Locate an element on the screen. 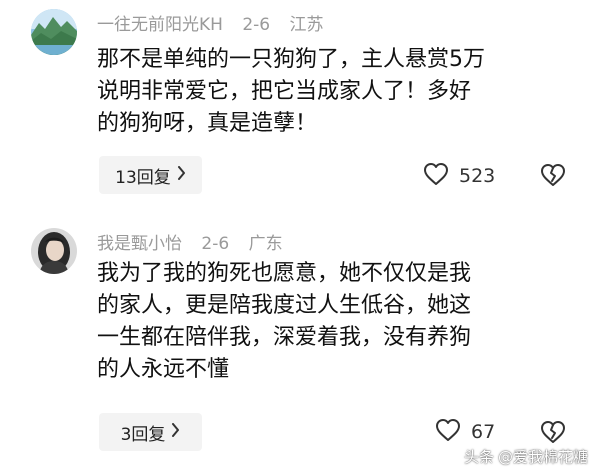 The image size is (600, 475). comment-meta: 我是甄小怡 2-6 广东 is located at coordinates (197, 241).